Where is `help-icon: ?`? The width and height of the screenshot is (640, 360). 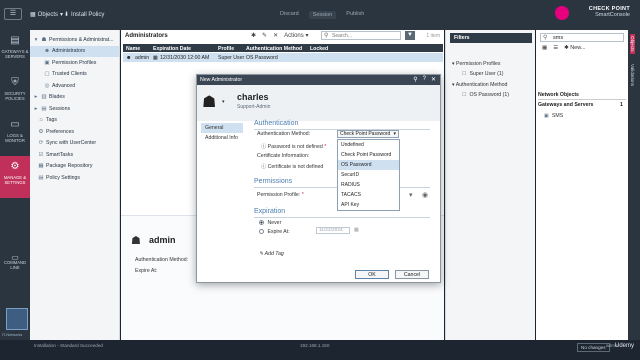
help-icon: ? is located at coordinates (424, 79).